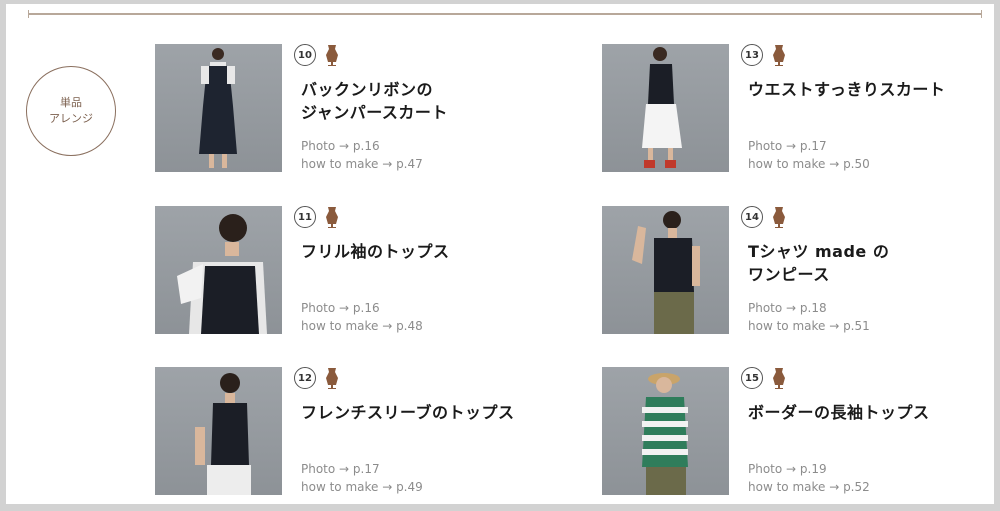  Describe the element at coordinates (362, 164) in the screenshot. I see `howto-page-ref: how to make → p.47` at that location.